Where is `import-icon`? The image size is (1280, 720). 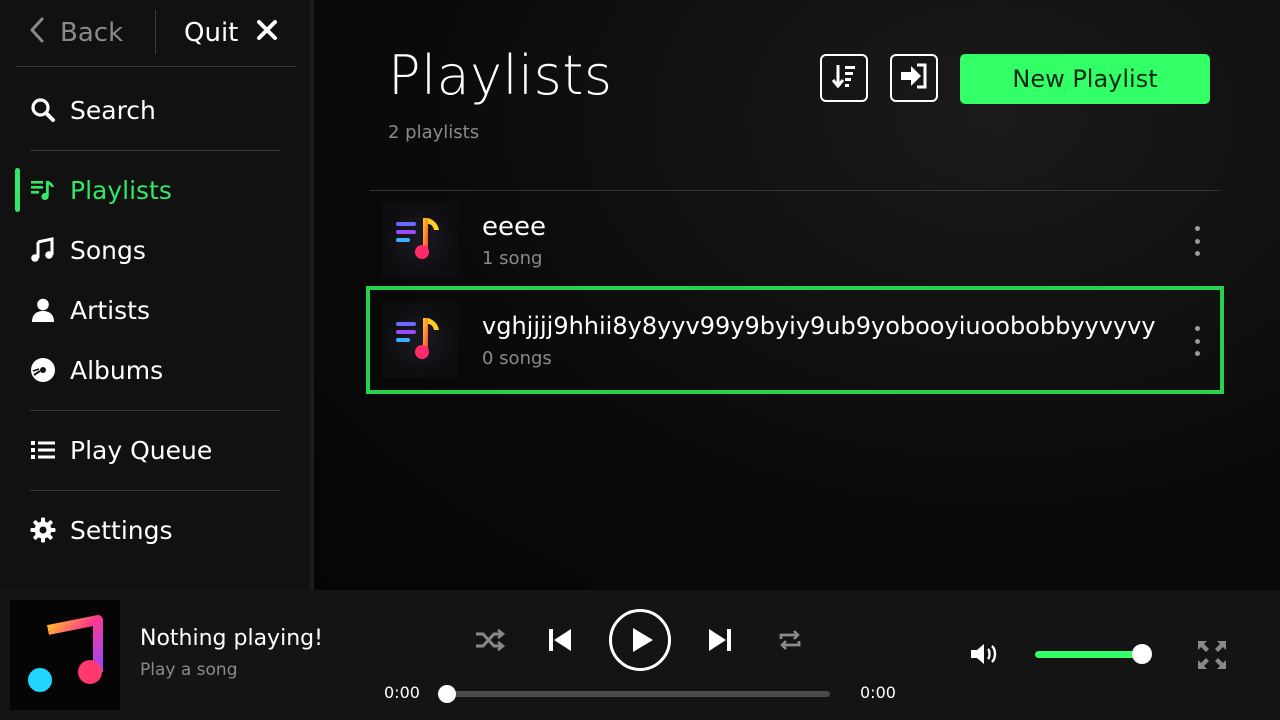
import-icon is located at coordinates (914, 78).